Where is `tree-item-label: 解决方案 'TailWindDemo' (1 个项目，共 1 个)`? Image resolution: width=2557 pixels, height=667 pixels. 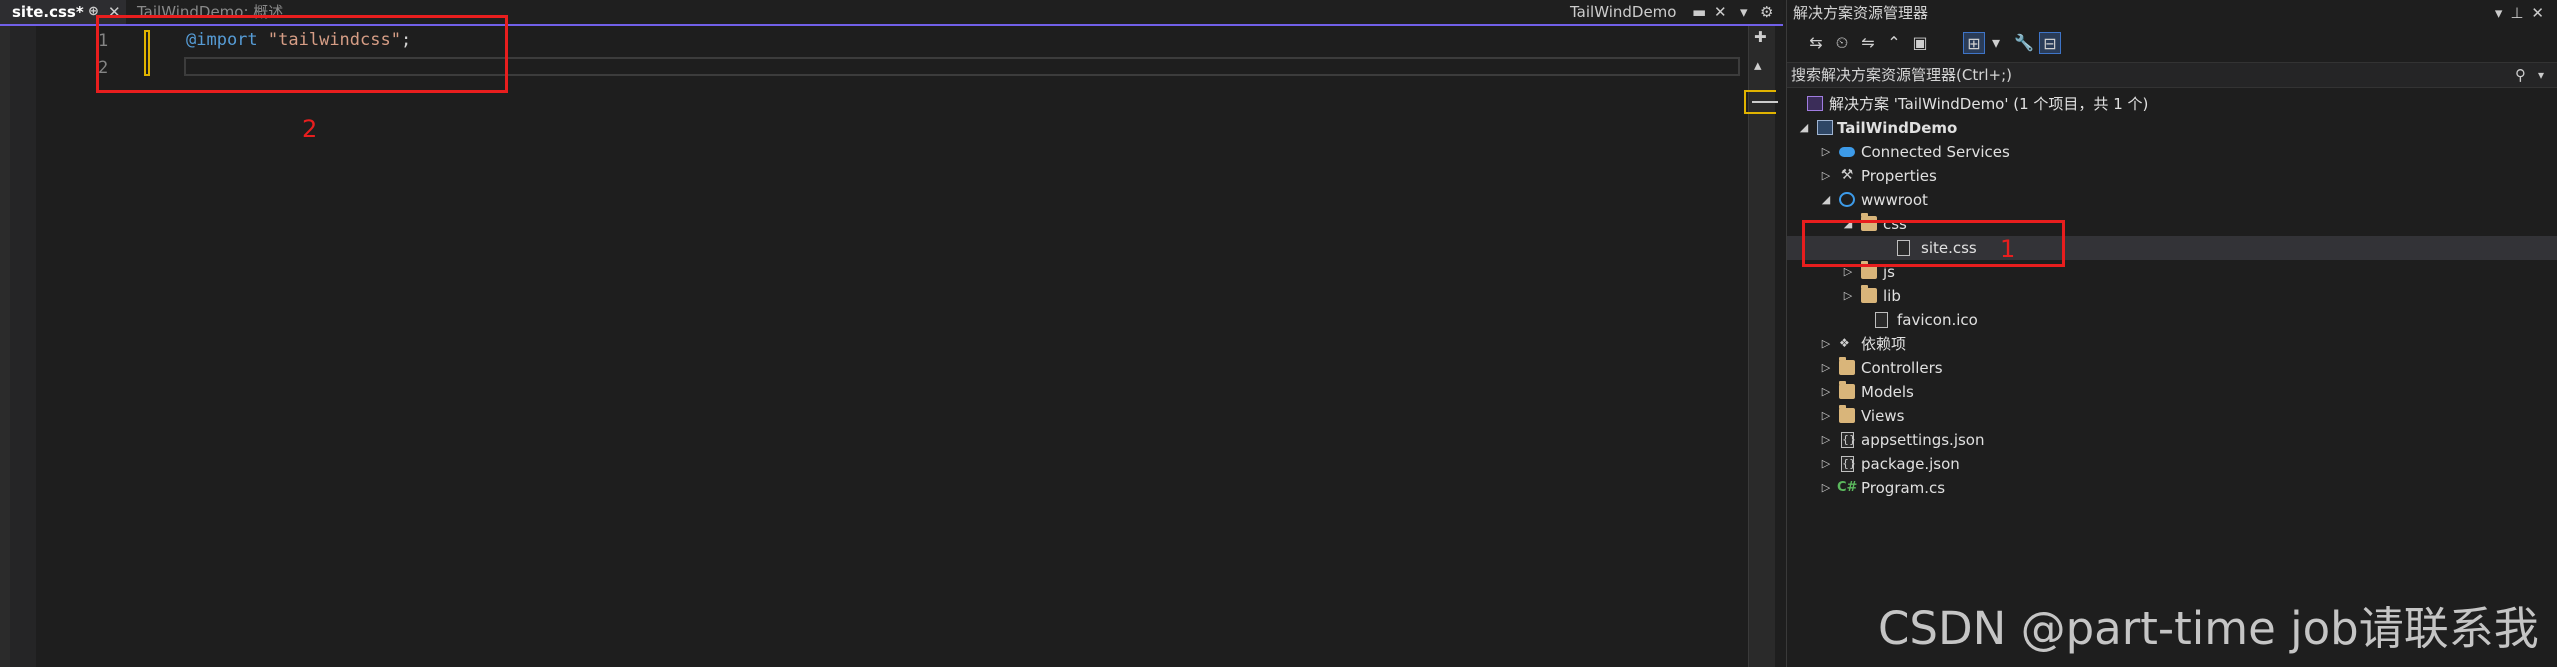 tree-item-label: 解决方案 'TailWindDemo' (1 个项目，共 1 个) is located at coordinates (1989, 104).